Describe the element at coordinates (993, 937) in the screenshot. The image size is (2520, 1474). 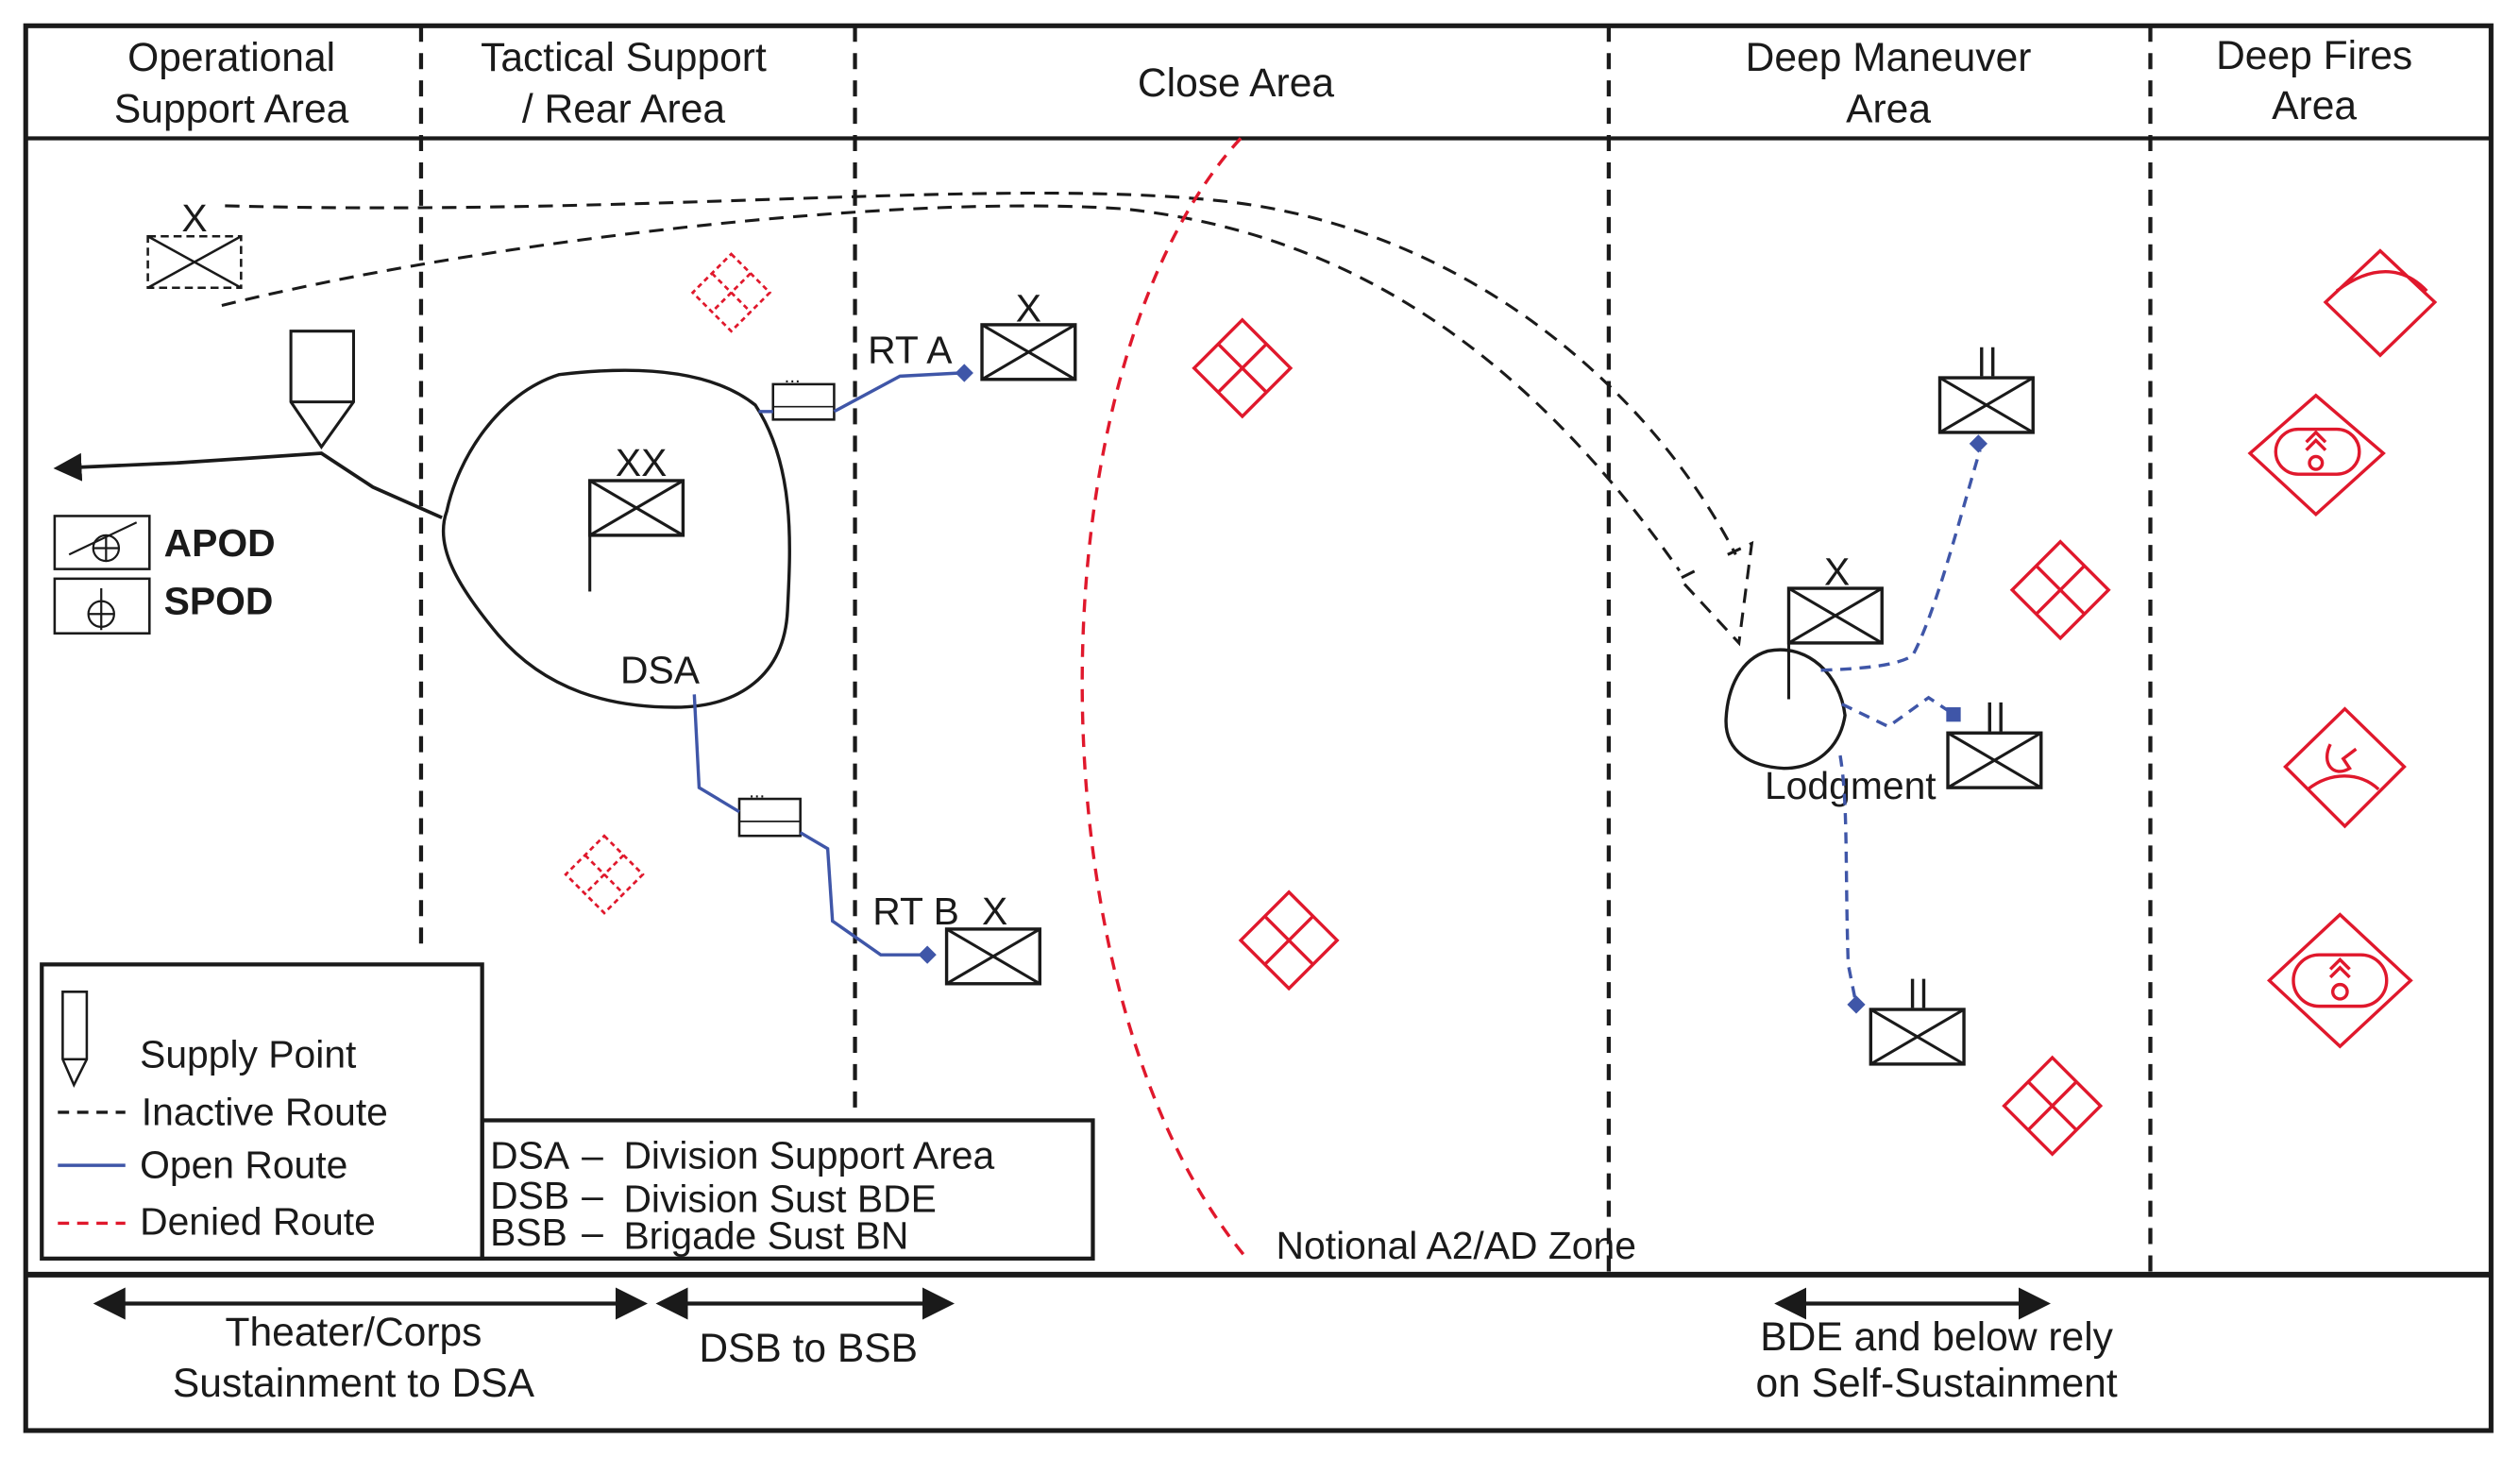
I see `brigade-unit-rt-b: X` at that location.